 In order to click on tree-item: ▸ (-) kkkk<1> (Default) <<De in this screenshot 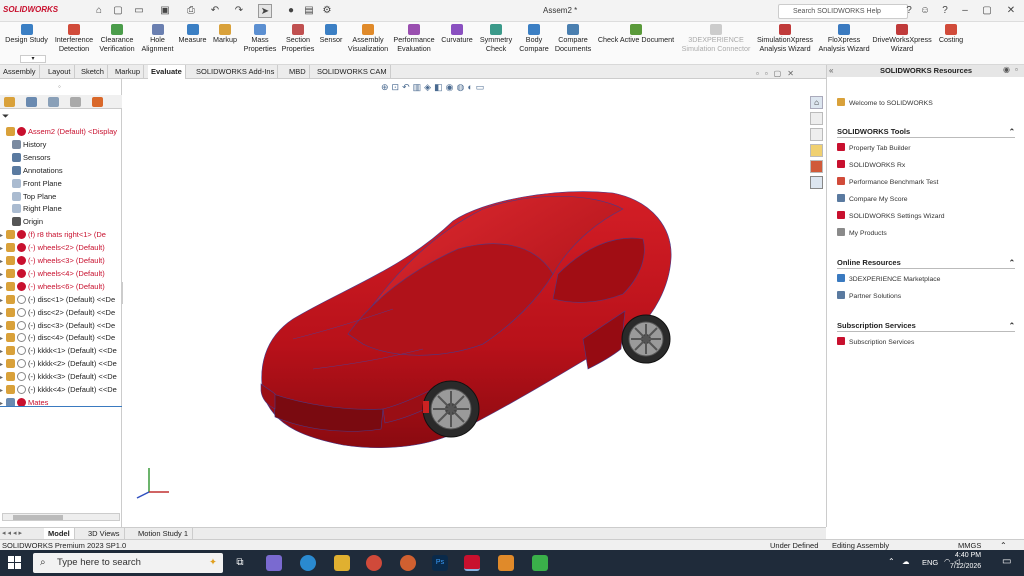, I will do `click(61, 351)`.